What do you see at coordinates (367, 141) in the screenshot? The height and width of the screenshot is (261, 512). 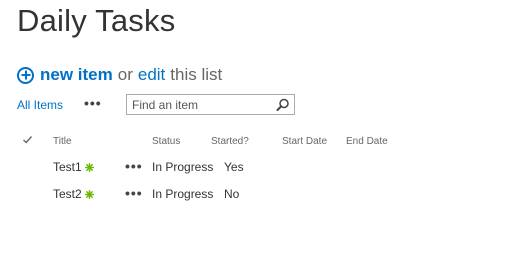 I see `column-header-end-date: End Date` at bounding box center [367, 141].